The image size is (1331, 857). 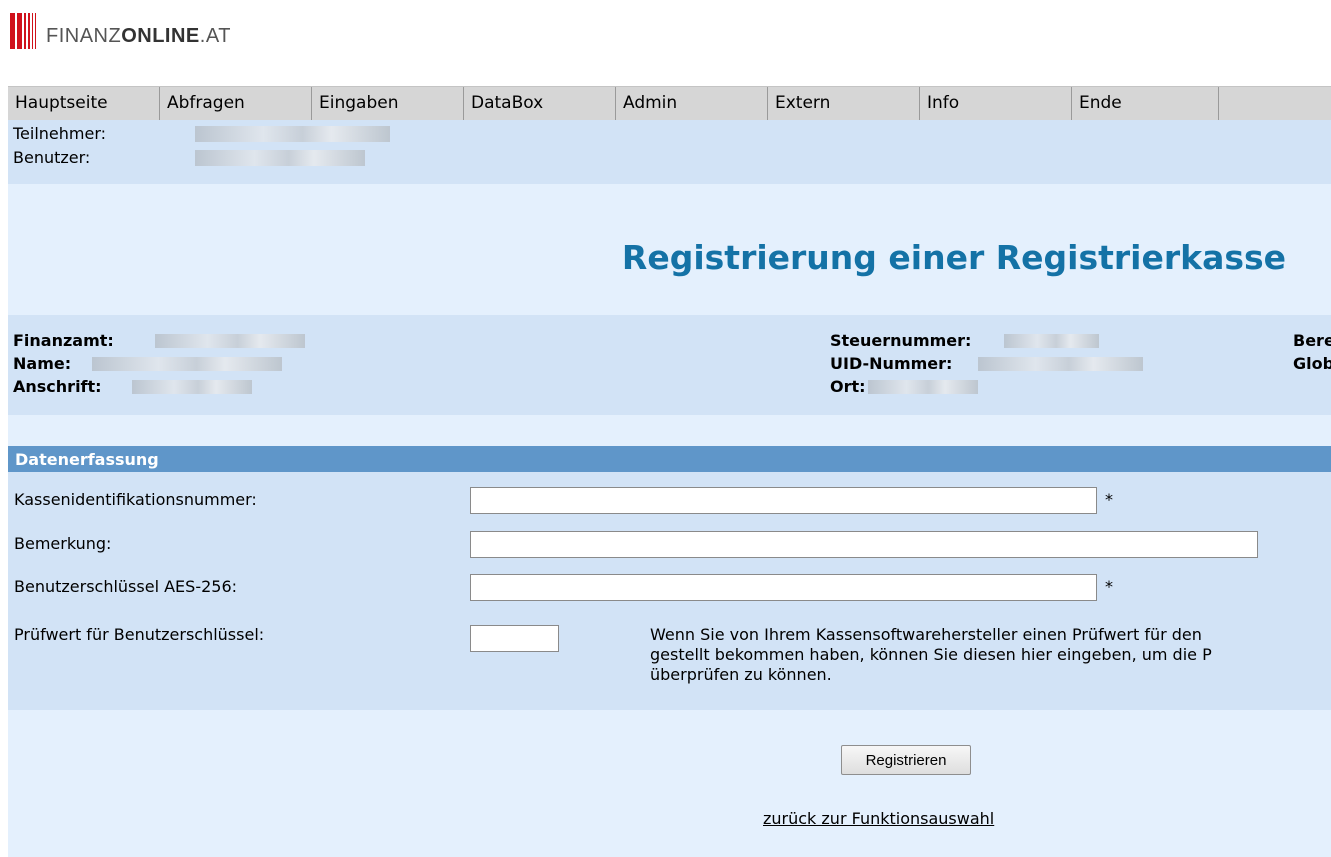 I want to click on logo-bars-icon, so click(x=24, y=31).